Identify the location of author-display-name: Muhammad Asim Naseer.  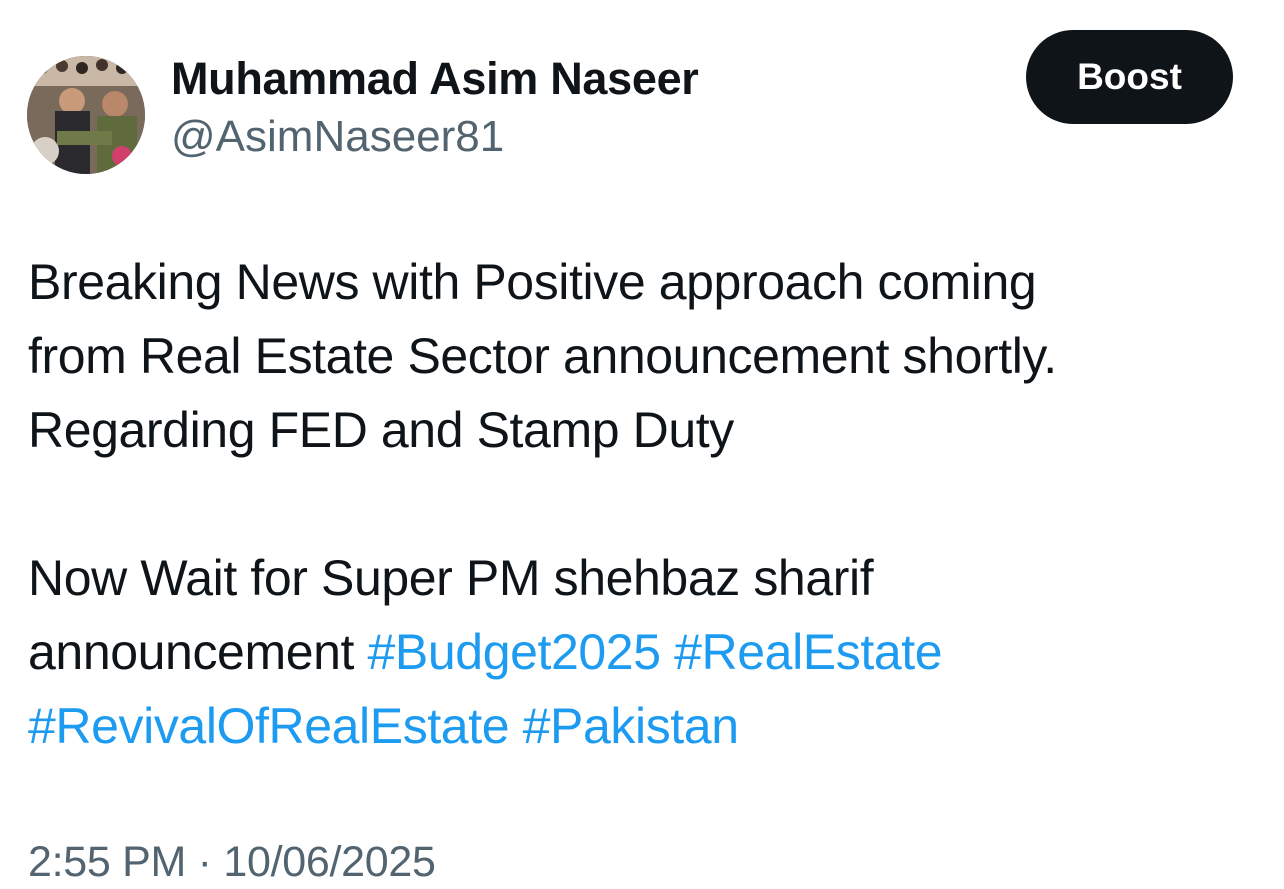
(435, 79).